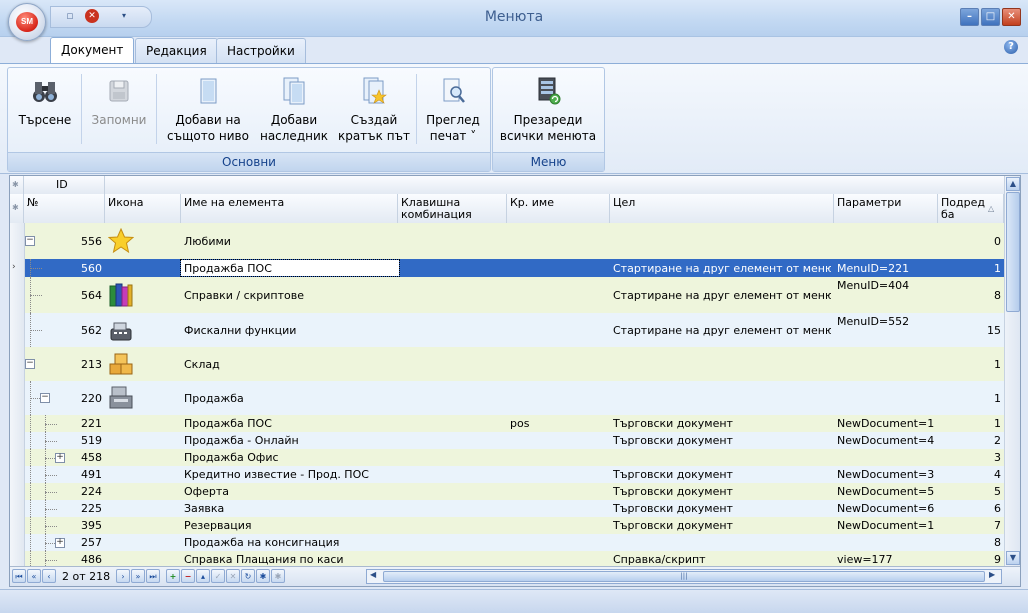  I want to click on close-button: ✕, so click(1011, 17).